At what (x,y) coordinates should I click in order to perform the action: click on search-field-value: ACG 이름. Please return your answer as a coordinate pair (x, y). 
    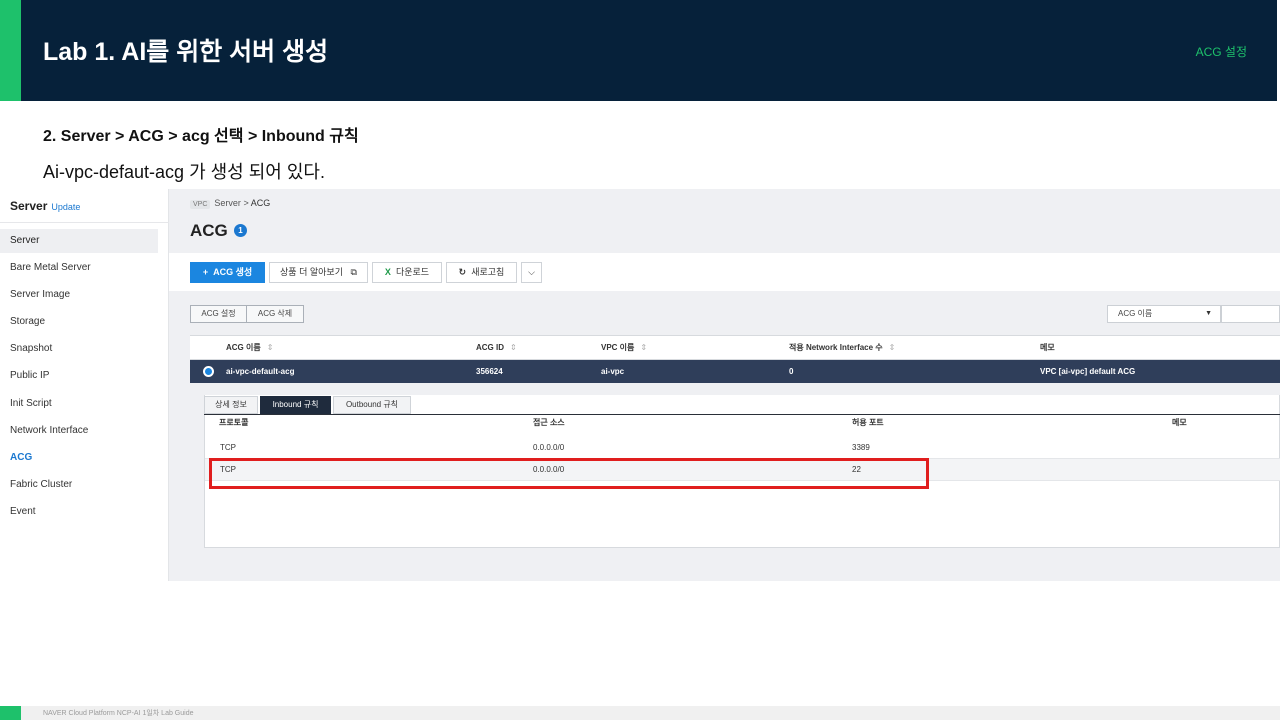
    Looking at the image, I should click on (1135, 313).